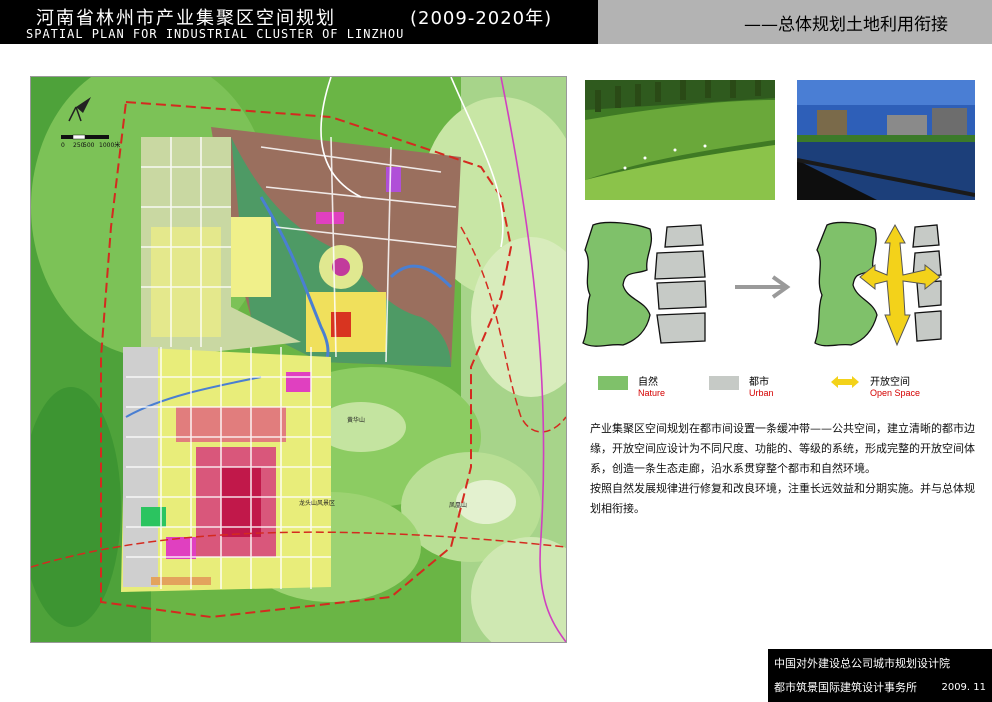 The height and width of the screenshot is (702, 992). What do you see at coordinates (458, 505) in the screenshot?
I see `place-label: 凤凰山` at bounding box center [458, 505].